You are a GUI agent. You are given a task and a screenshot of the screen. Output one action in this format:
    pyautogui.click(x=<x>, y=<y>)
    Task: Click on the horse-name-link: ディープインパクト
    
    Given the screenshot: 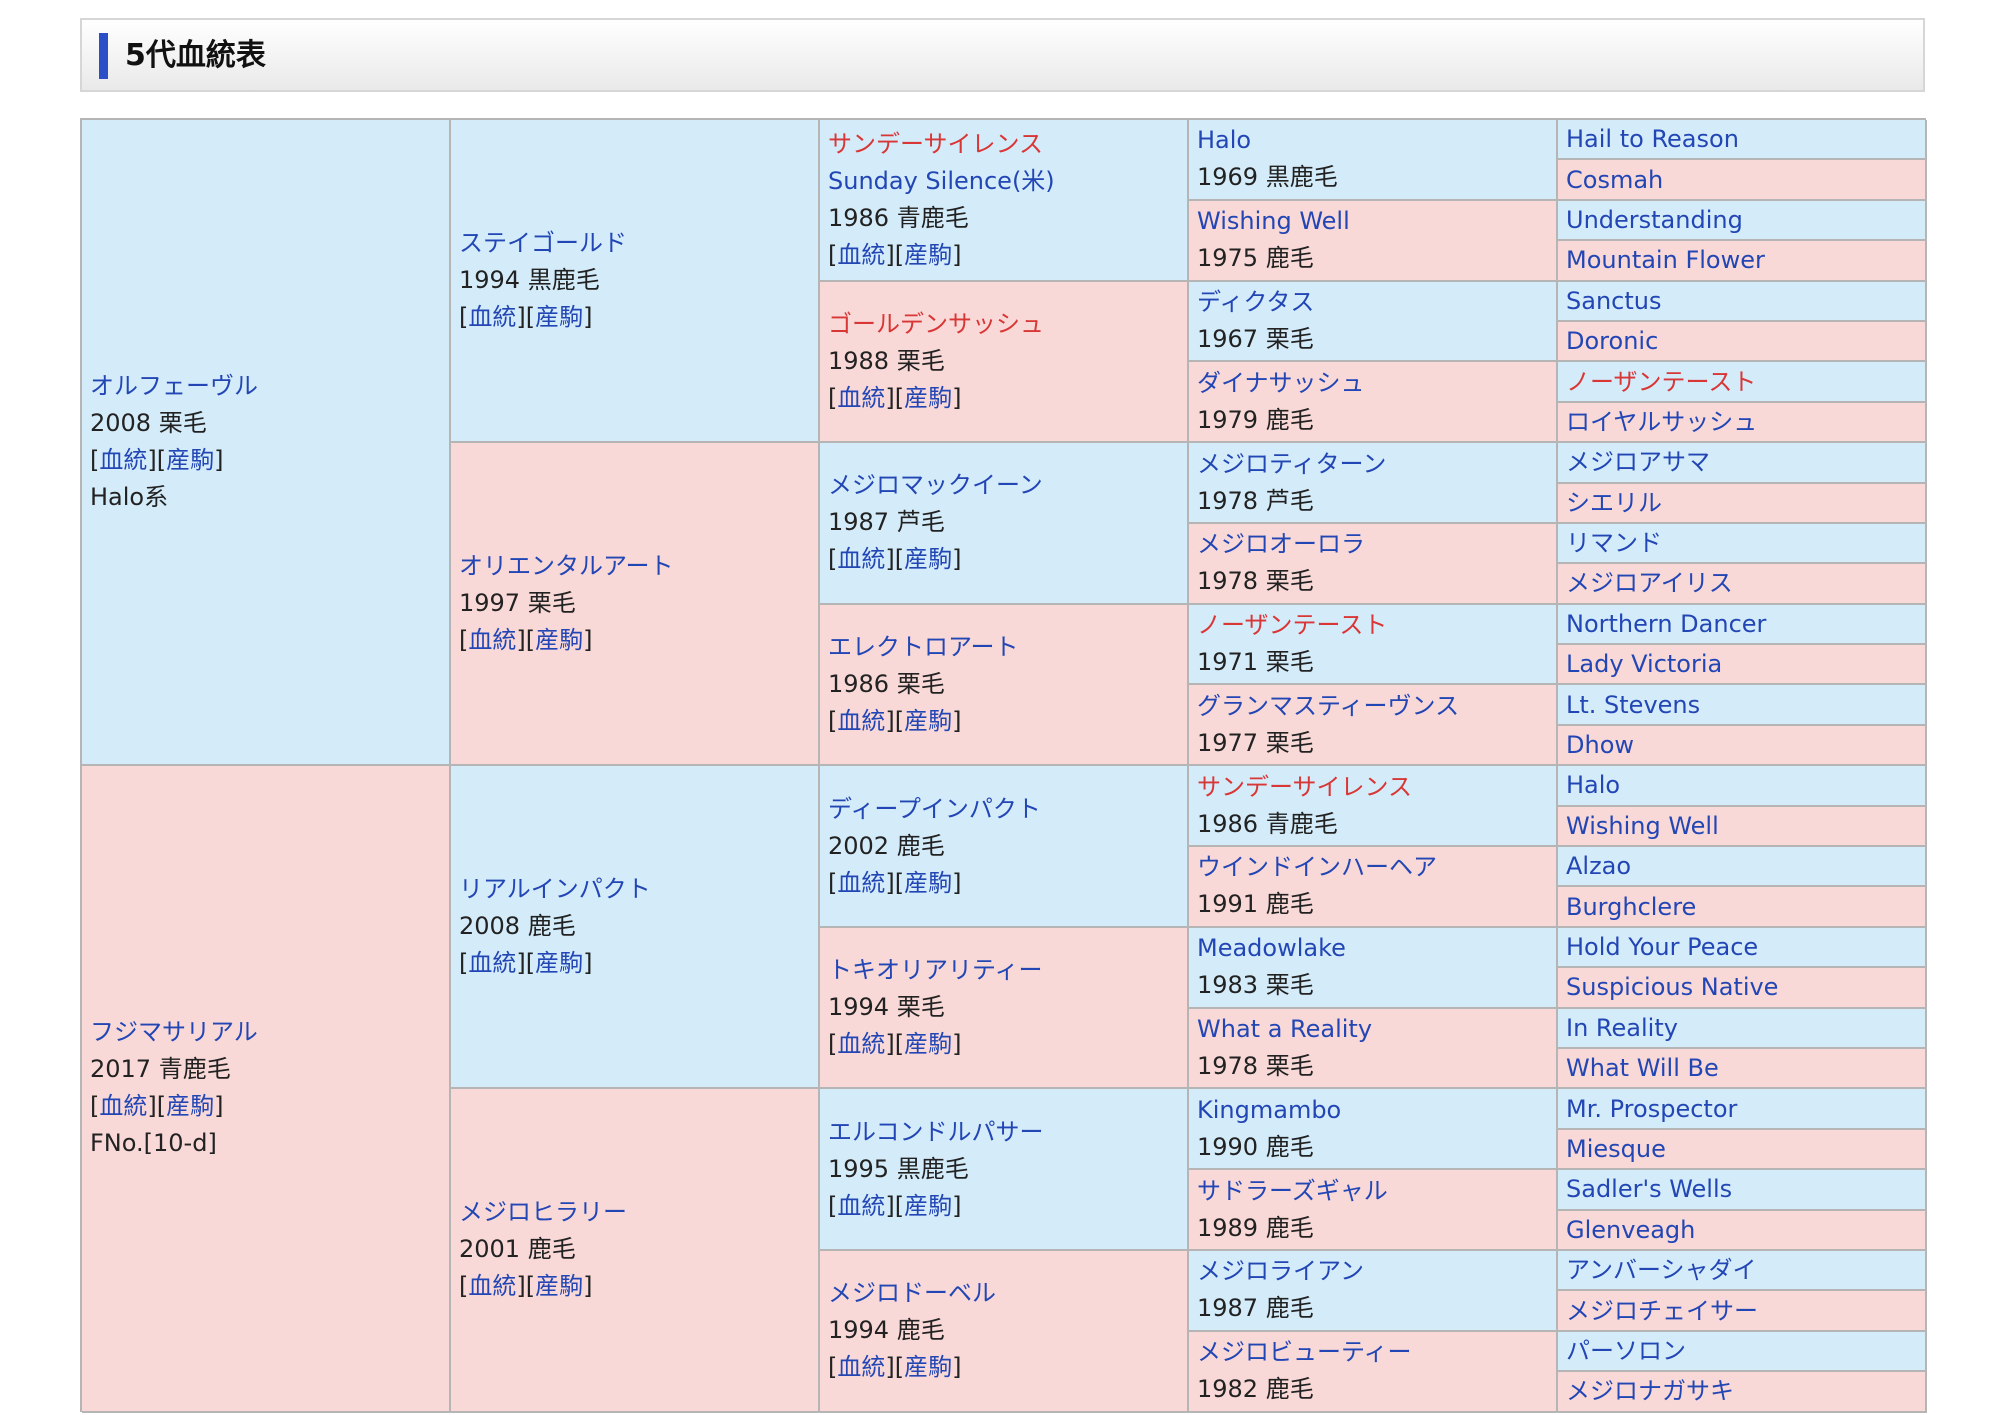 What is the action you would take?
    pyautogui.click(x=934, y=809)
    